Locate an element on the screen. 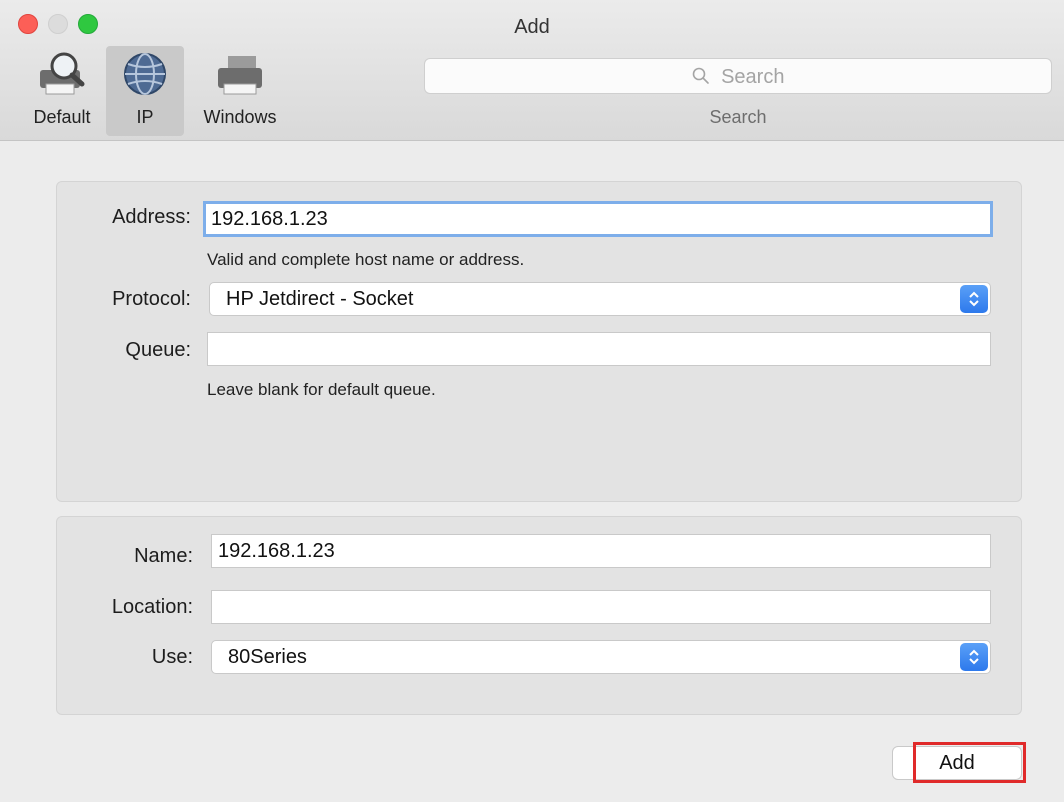 This screenshot has width=1064, height=802. location-label: Location: is located at coordinates (152, 607).